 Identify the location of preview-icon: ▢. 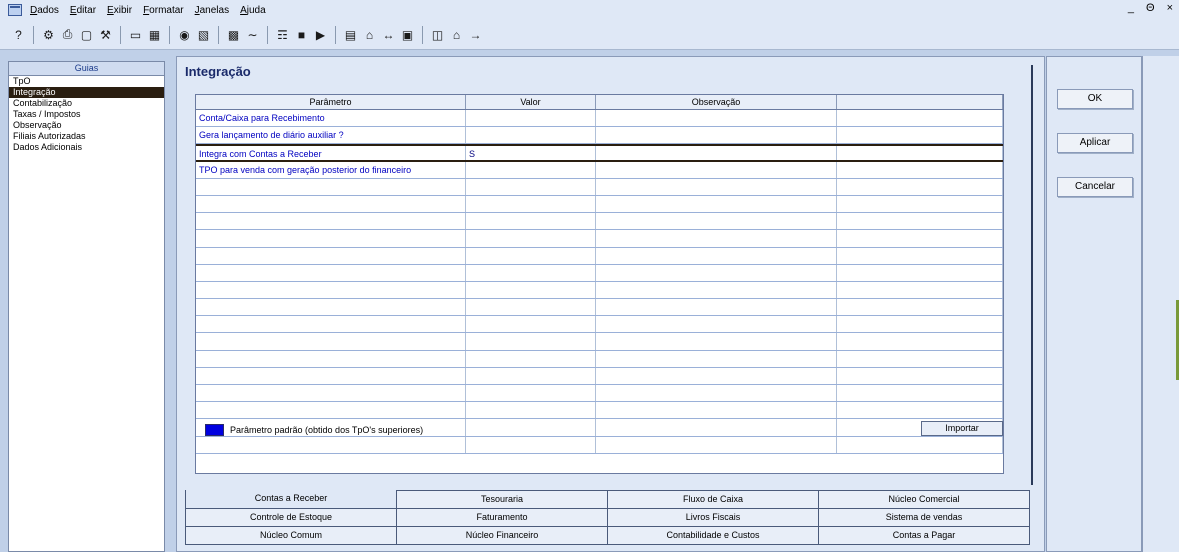
(86, 34).